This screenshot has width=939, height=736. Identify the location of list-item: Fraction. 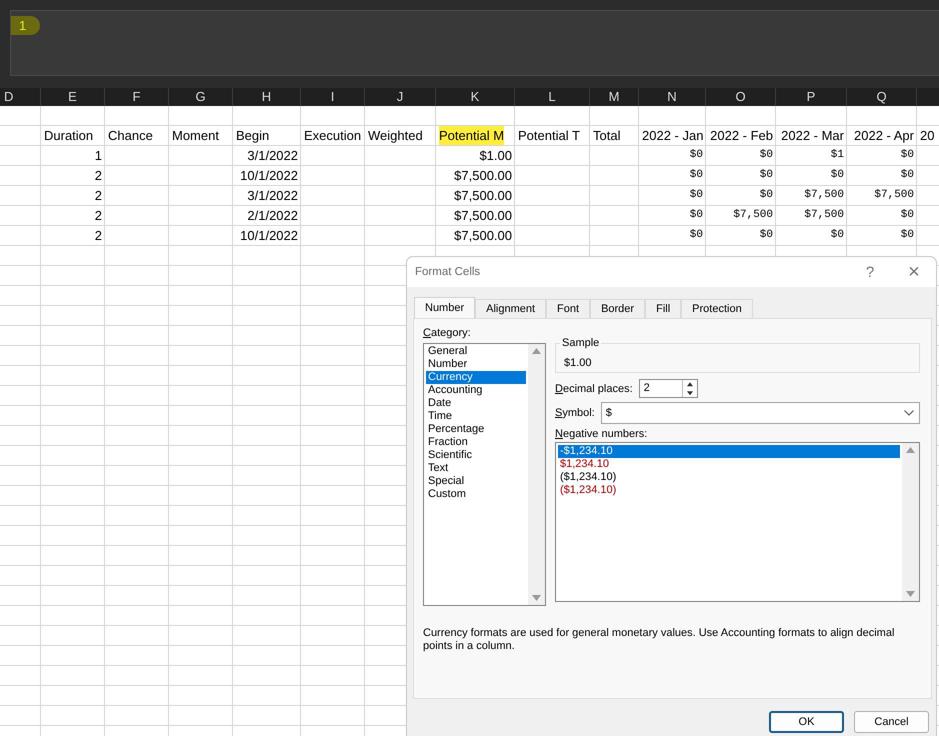
(476, 442).